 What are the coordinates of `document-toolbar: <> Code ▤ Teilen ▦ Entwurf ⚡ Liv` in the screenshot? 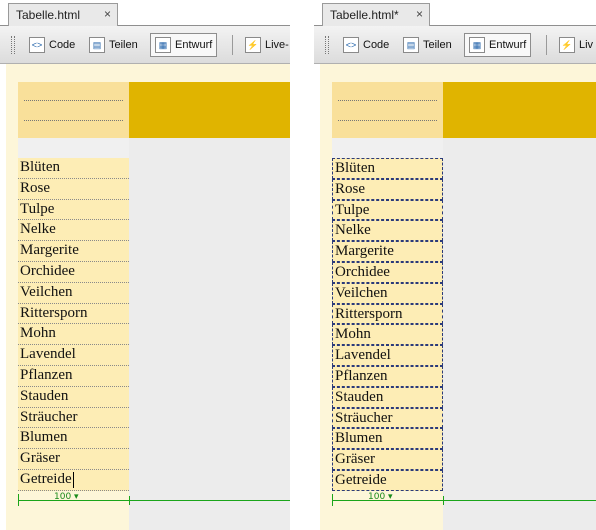 It's located at (455, 45).